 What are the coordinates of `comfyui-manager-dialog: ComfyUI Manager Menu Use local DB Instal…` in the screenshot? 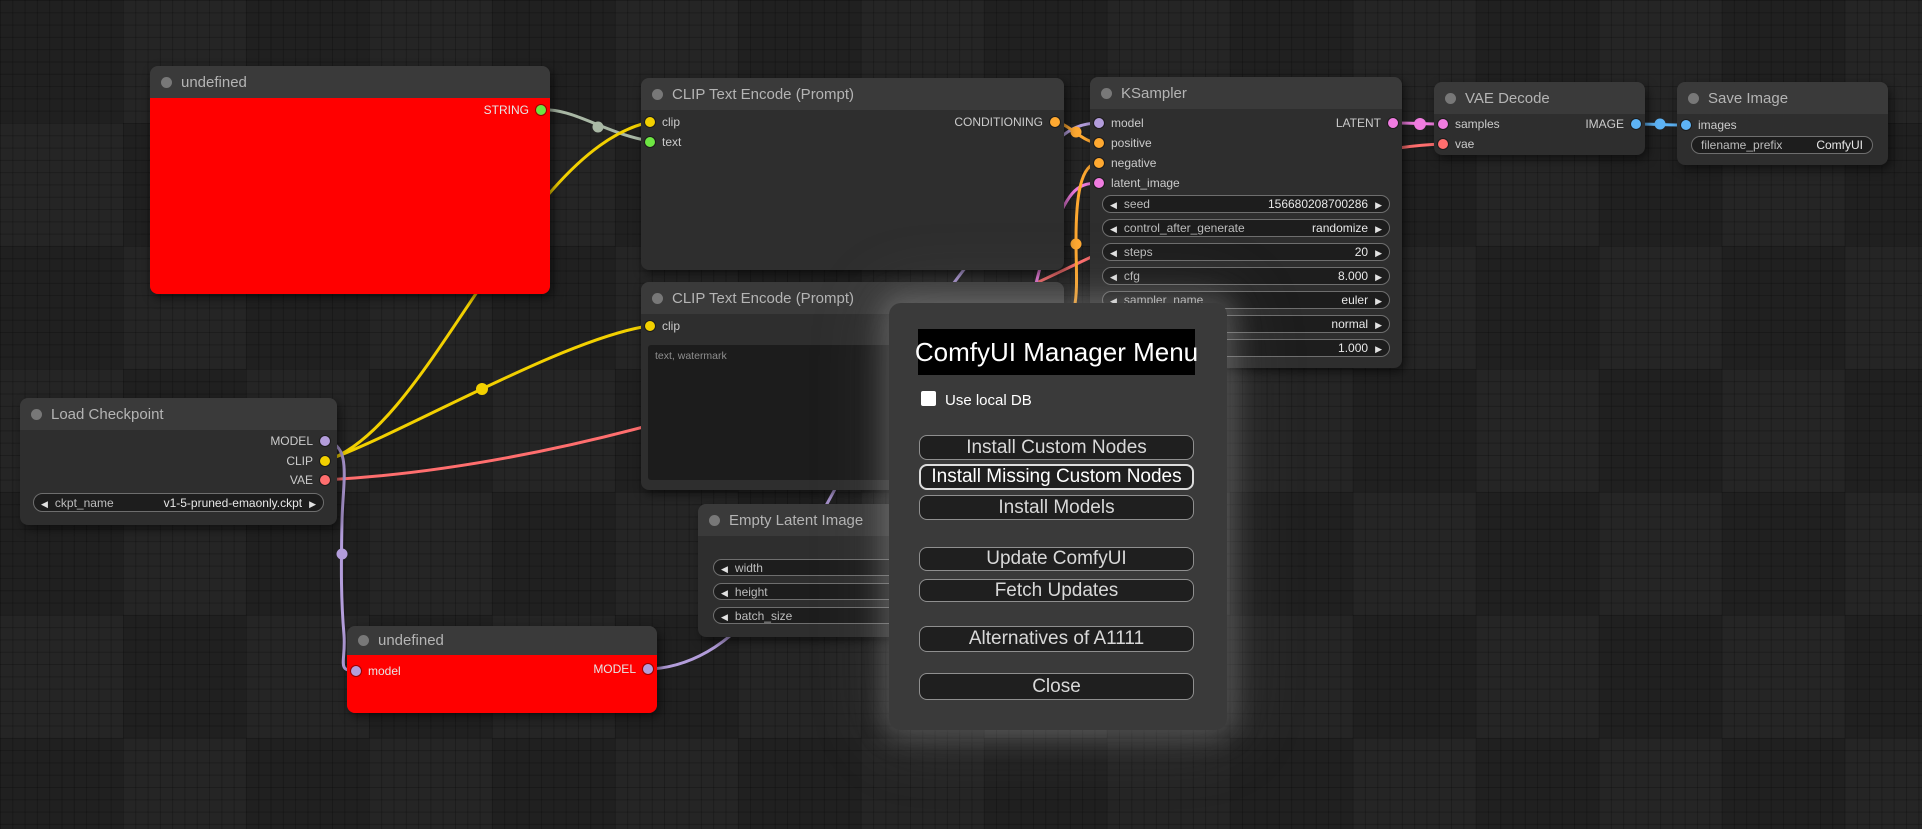 It's located at (1058, 516).